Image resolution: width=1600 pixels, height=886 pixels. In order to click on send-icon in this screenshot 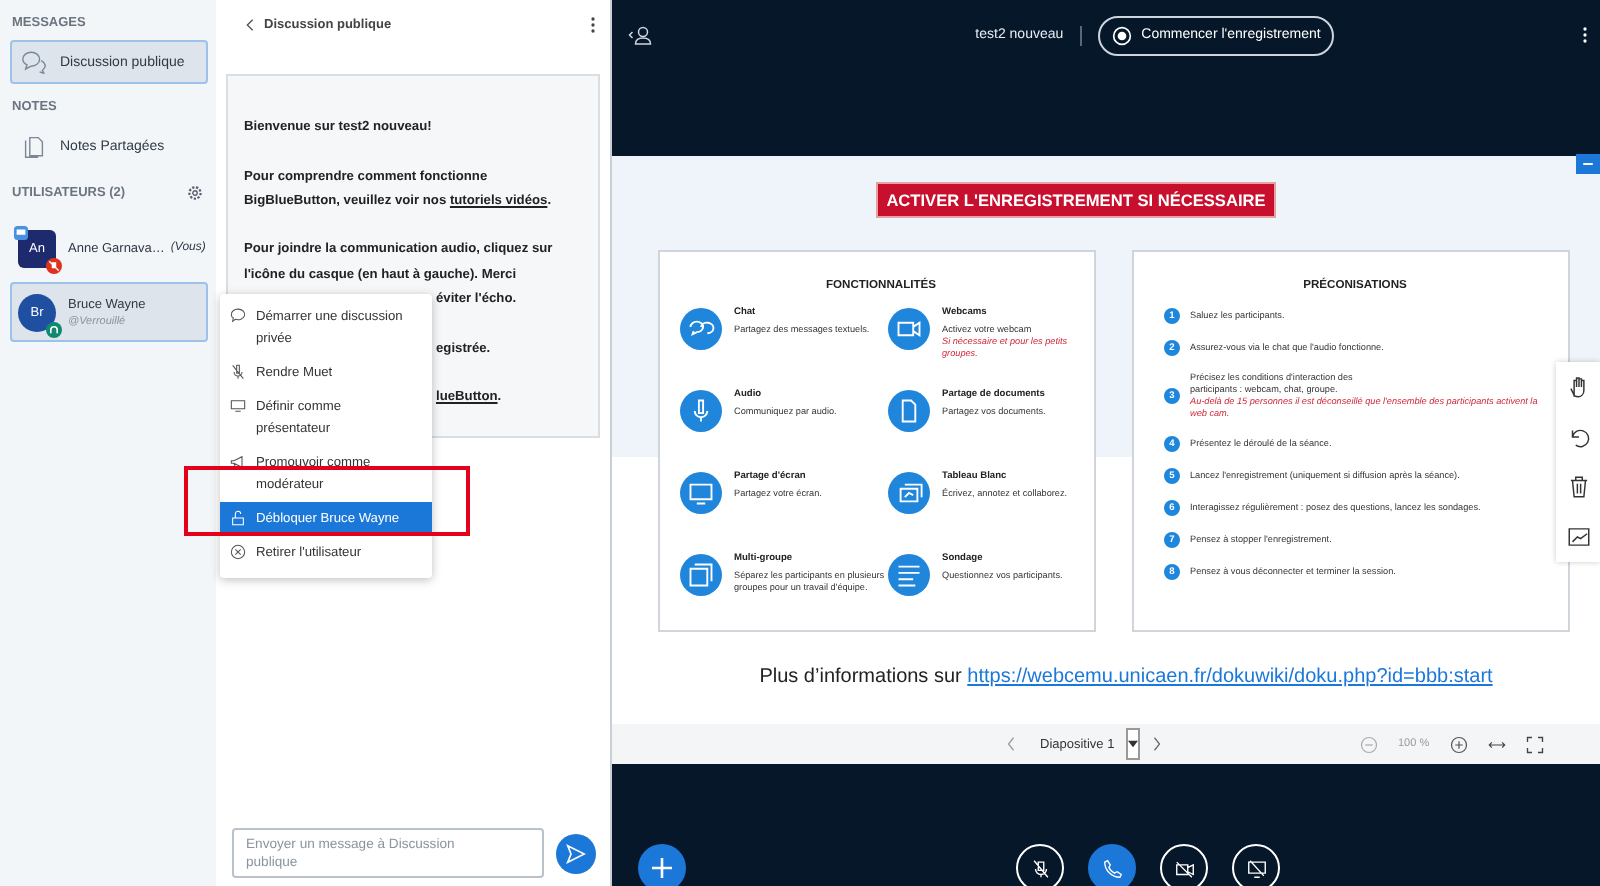, I will do `click(576, 853)`.